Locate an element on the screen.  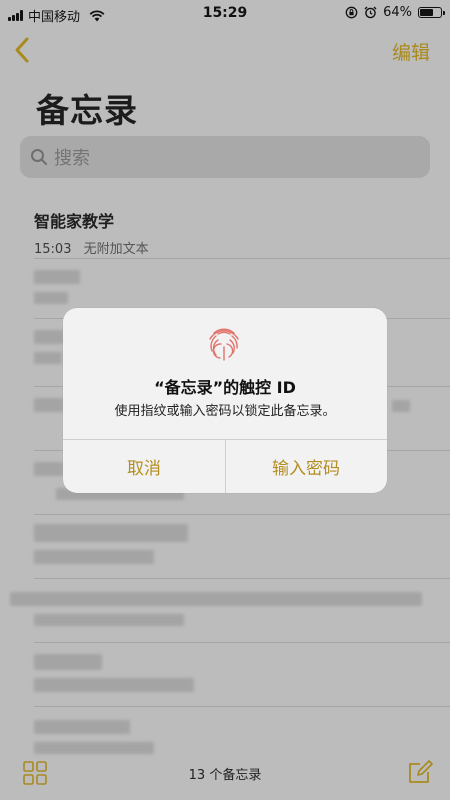
back-chevron-icon is located at coordinates (22, 50).